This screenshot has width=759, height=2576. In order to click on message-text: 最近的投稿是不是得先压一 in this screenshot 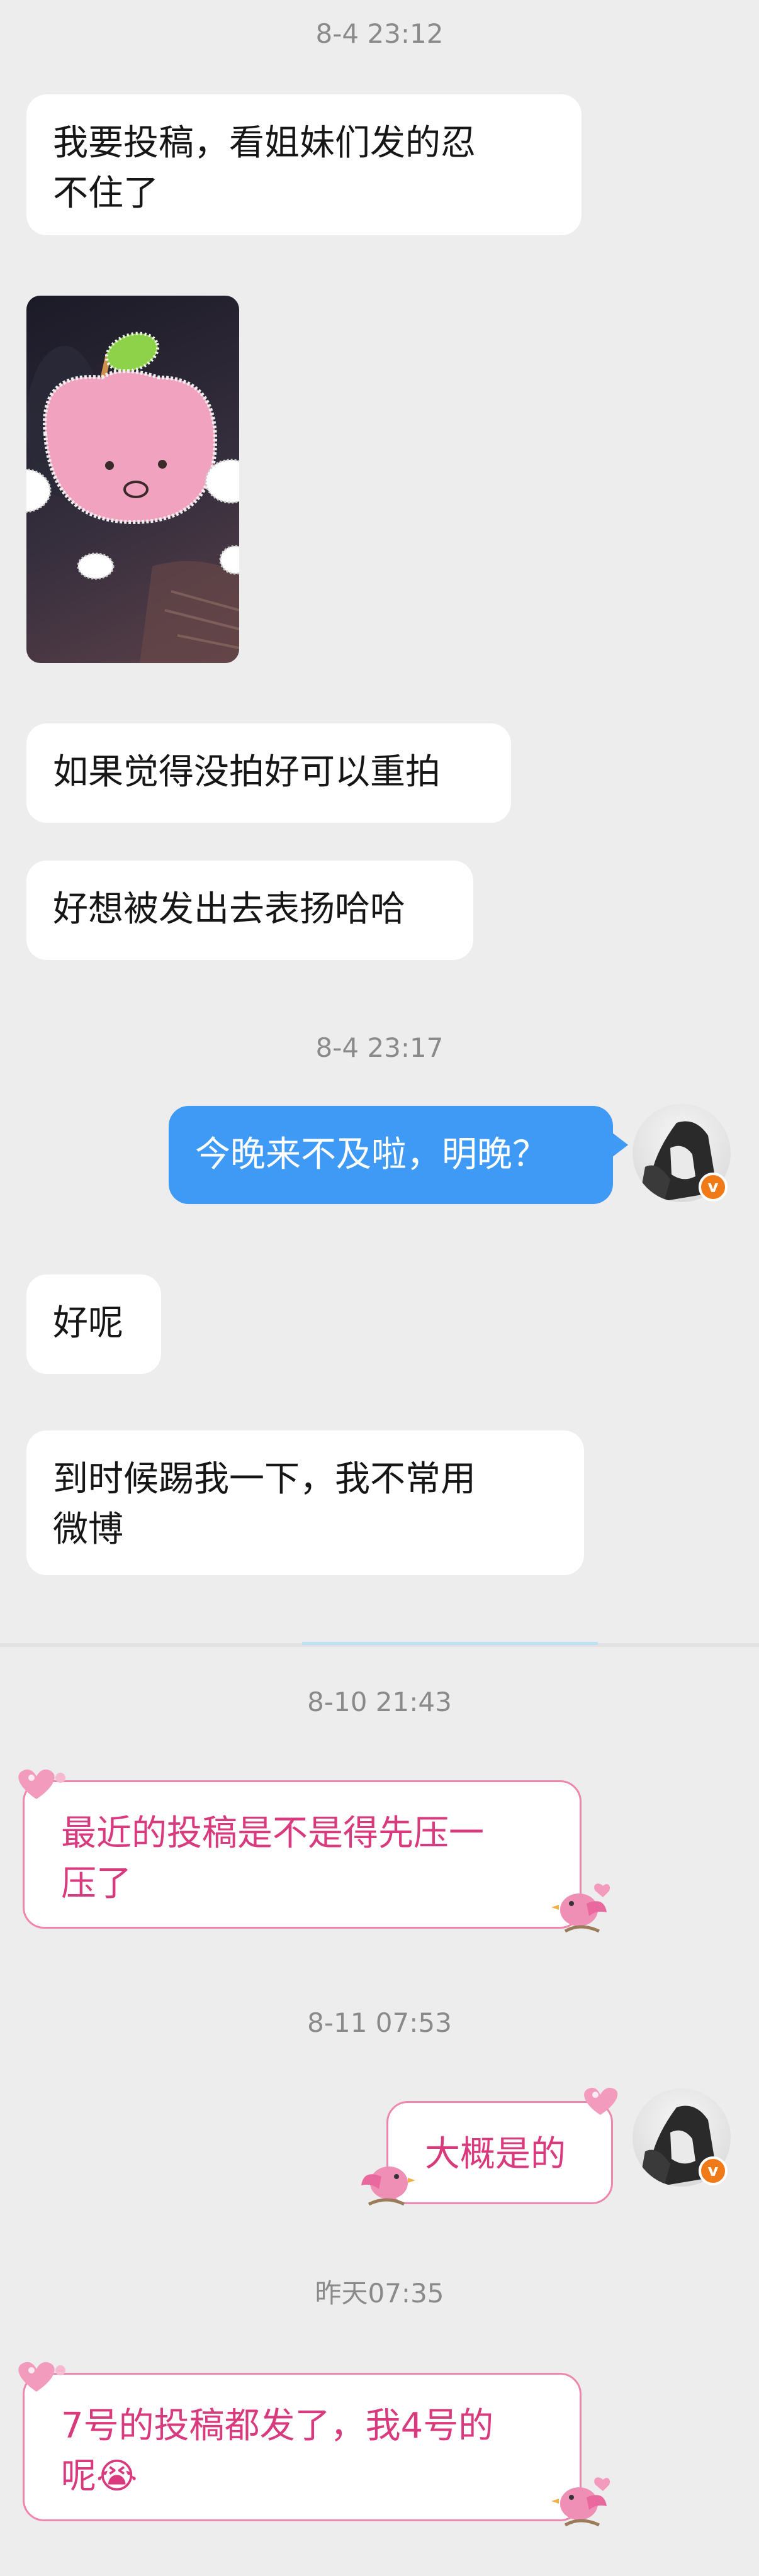, I will do `click(272, 1833)`.